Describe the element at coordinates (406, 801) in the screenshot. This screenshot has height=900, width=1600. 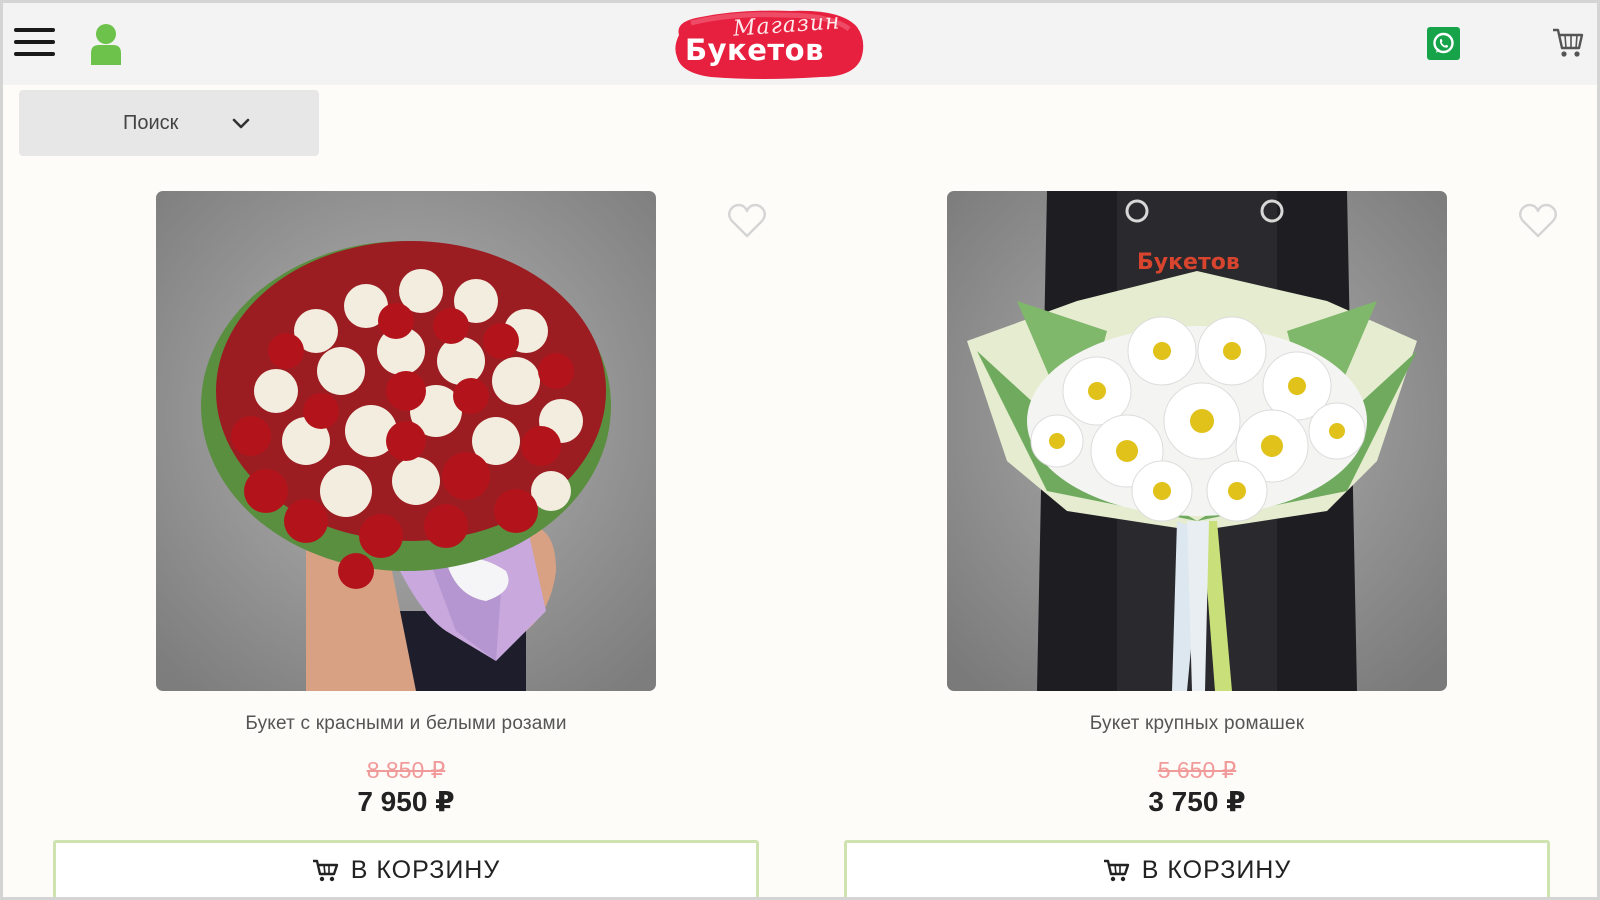
I see `product-price: 7 950 ₽` at that location.